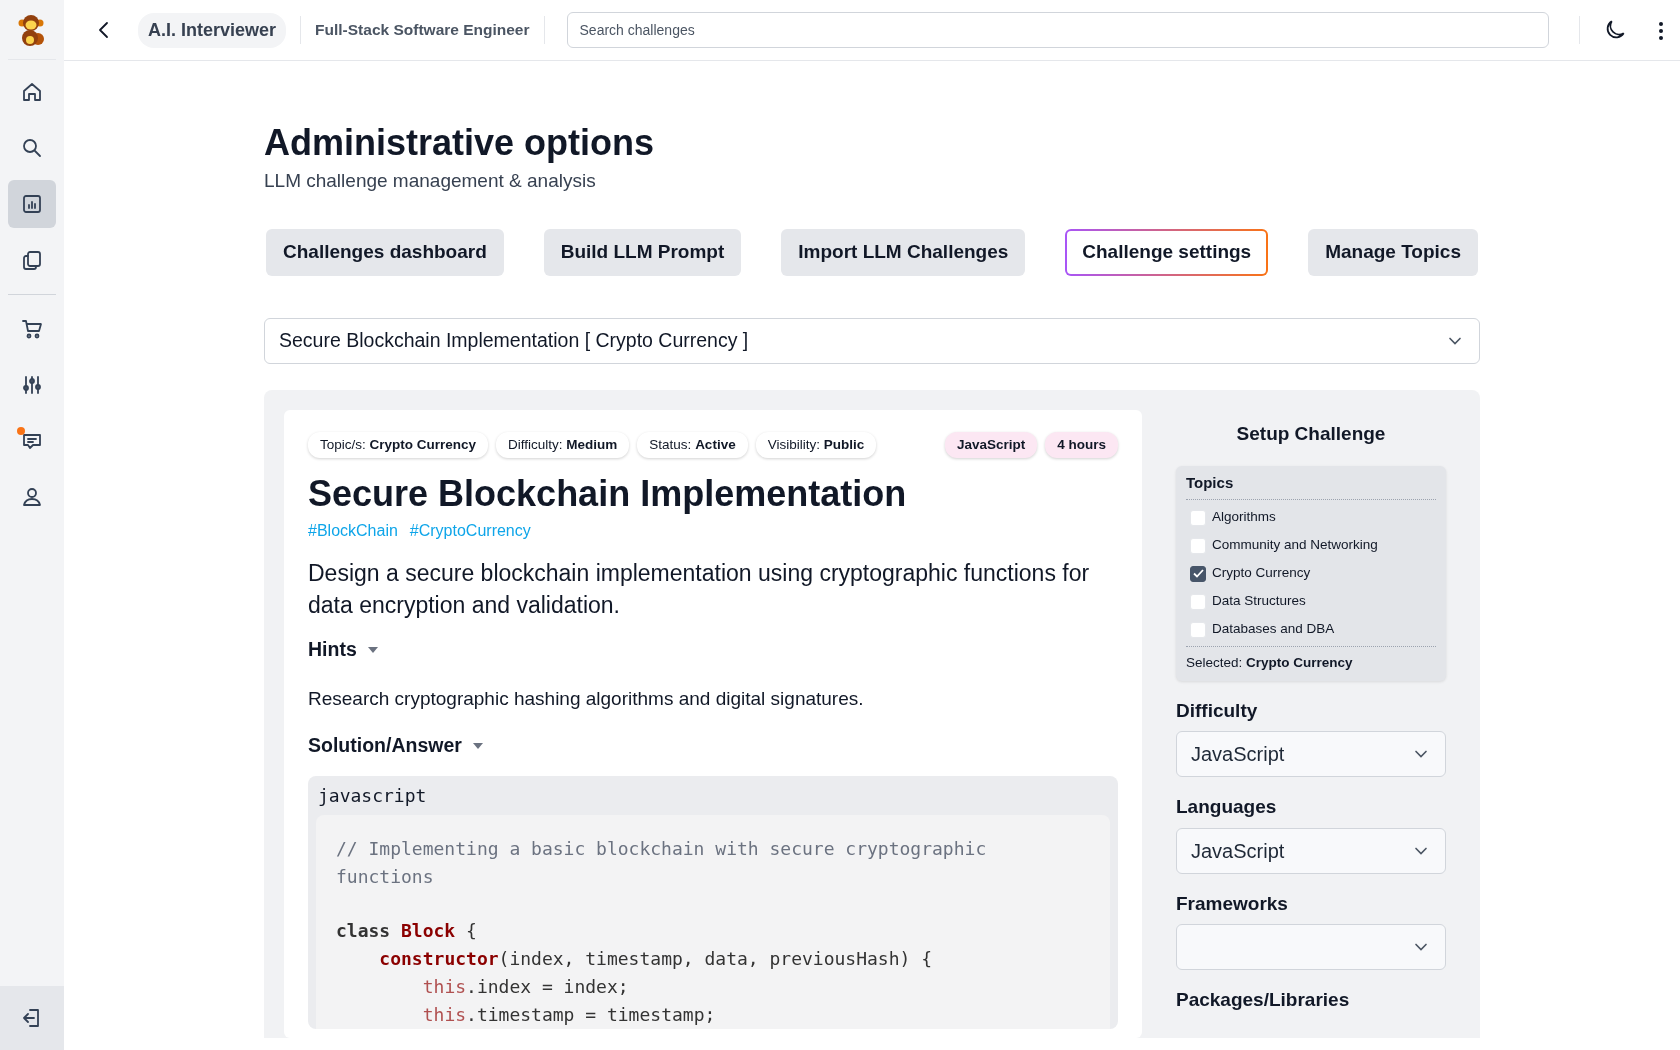 This screenshot has height=1050, width=1680. I want to click on code-line: this.index = index;, so click(525, 987).